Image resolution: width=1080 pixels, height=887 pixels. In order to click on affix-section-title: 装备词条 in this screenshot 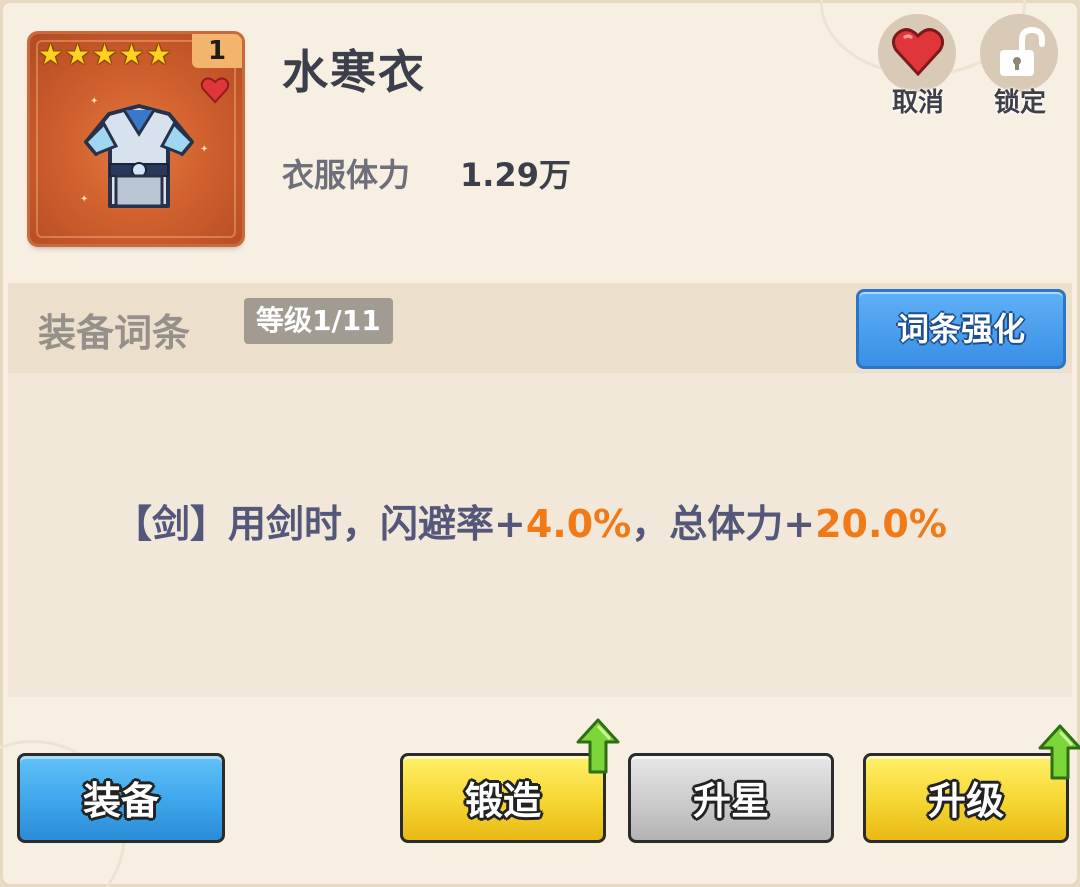, I will do `click(114, 333)`.